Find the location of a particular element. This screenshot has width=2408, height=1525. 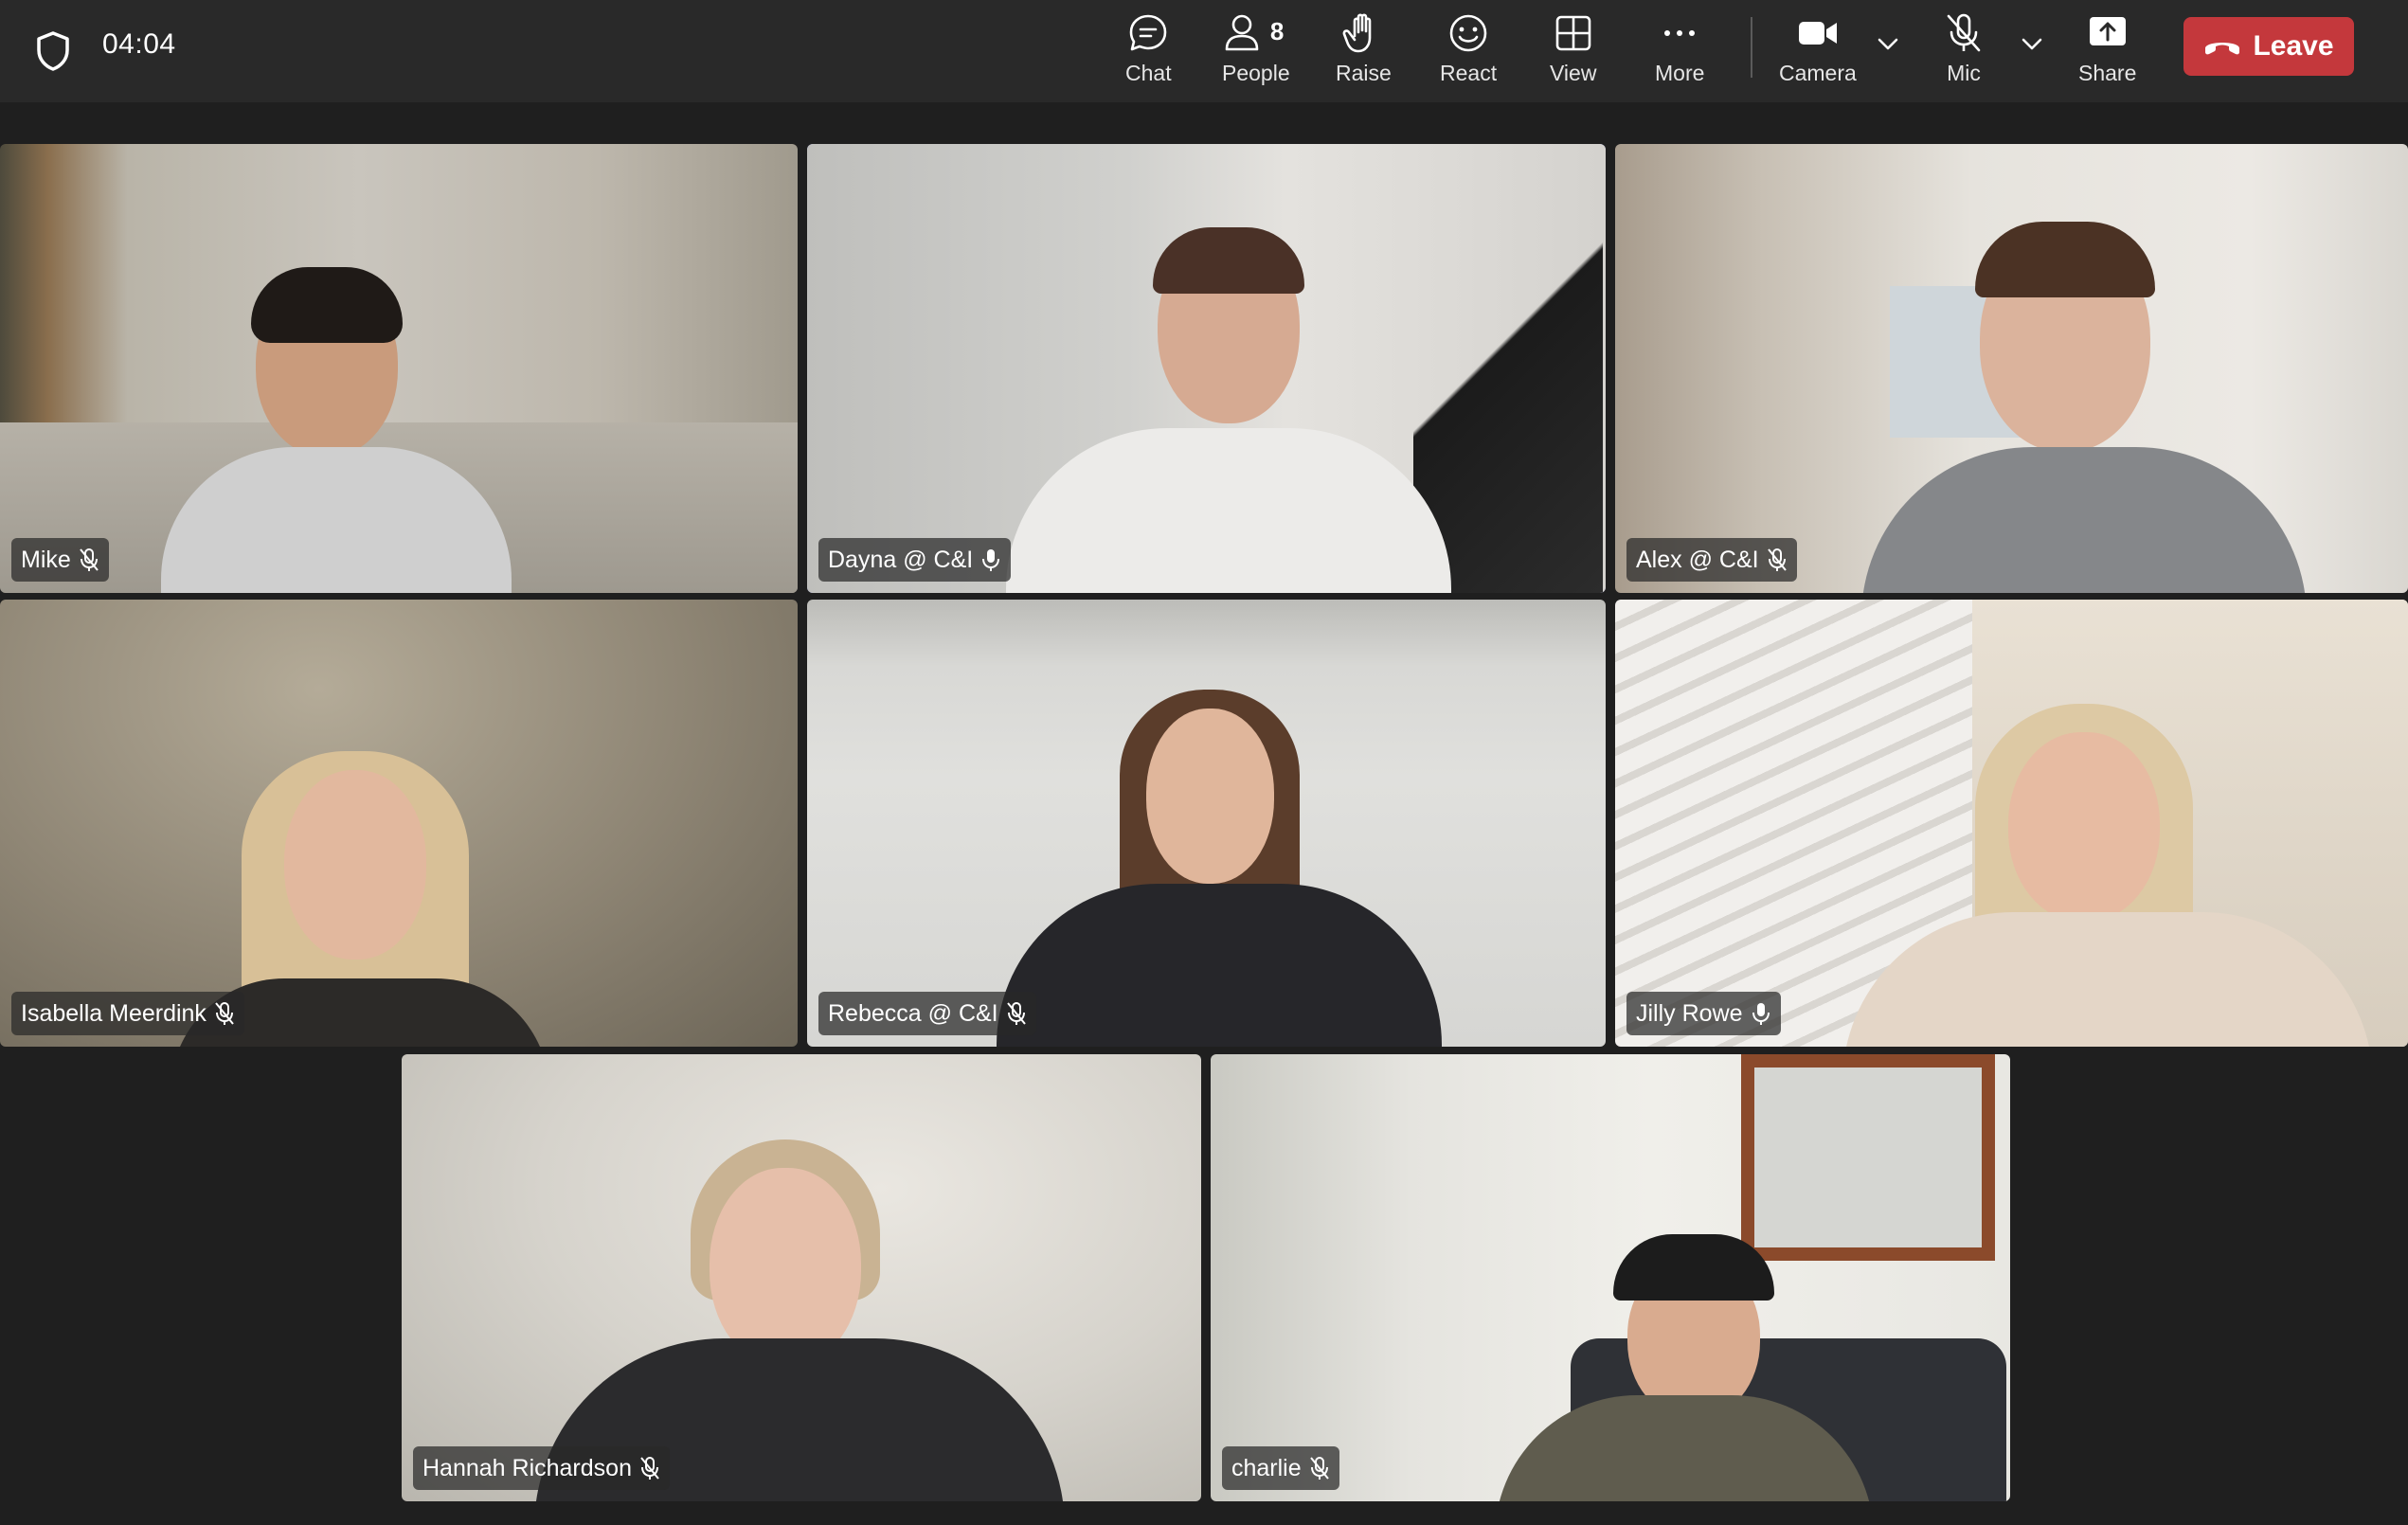

chat-icon is located at coordinates (1148, 32).